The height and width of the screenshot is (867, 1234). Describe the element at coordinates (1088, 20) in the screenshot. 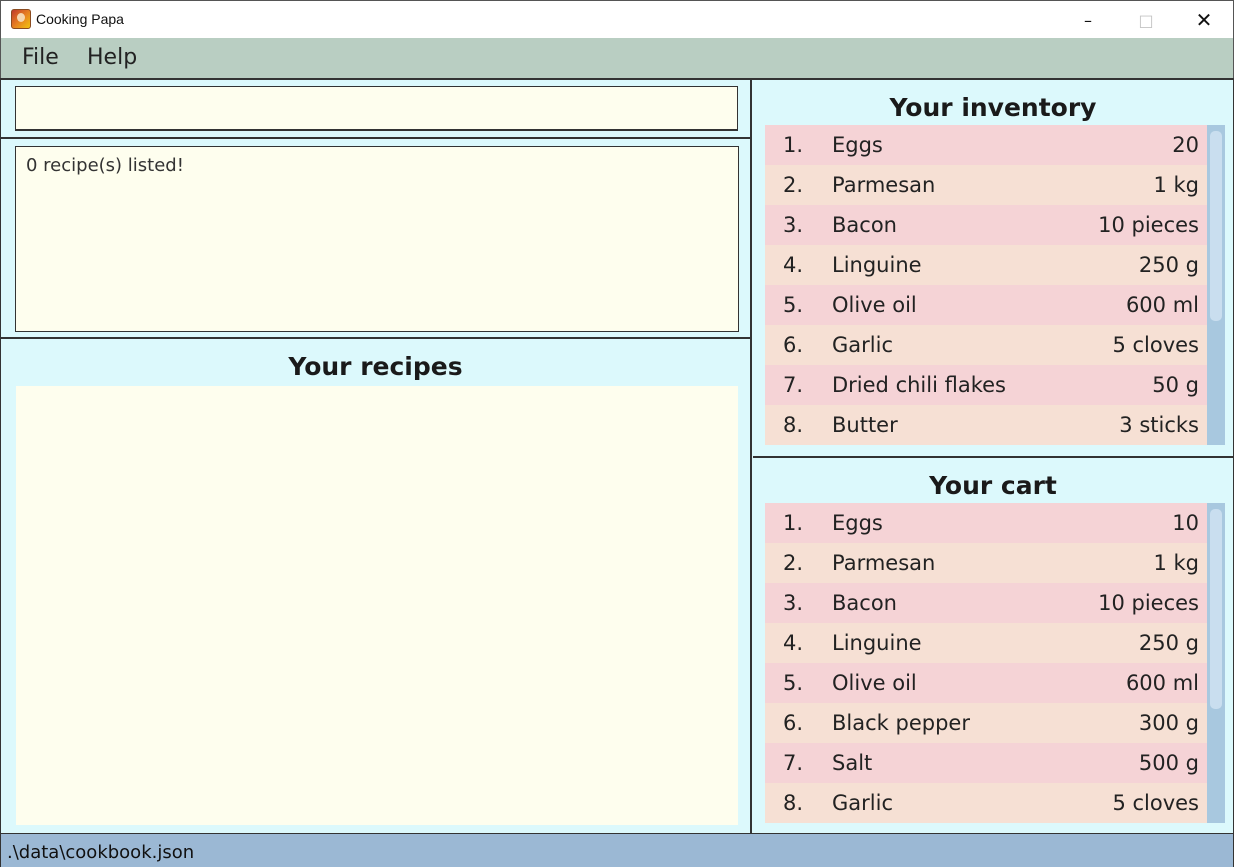

I see `minimize-button: –` at that location.